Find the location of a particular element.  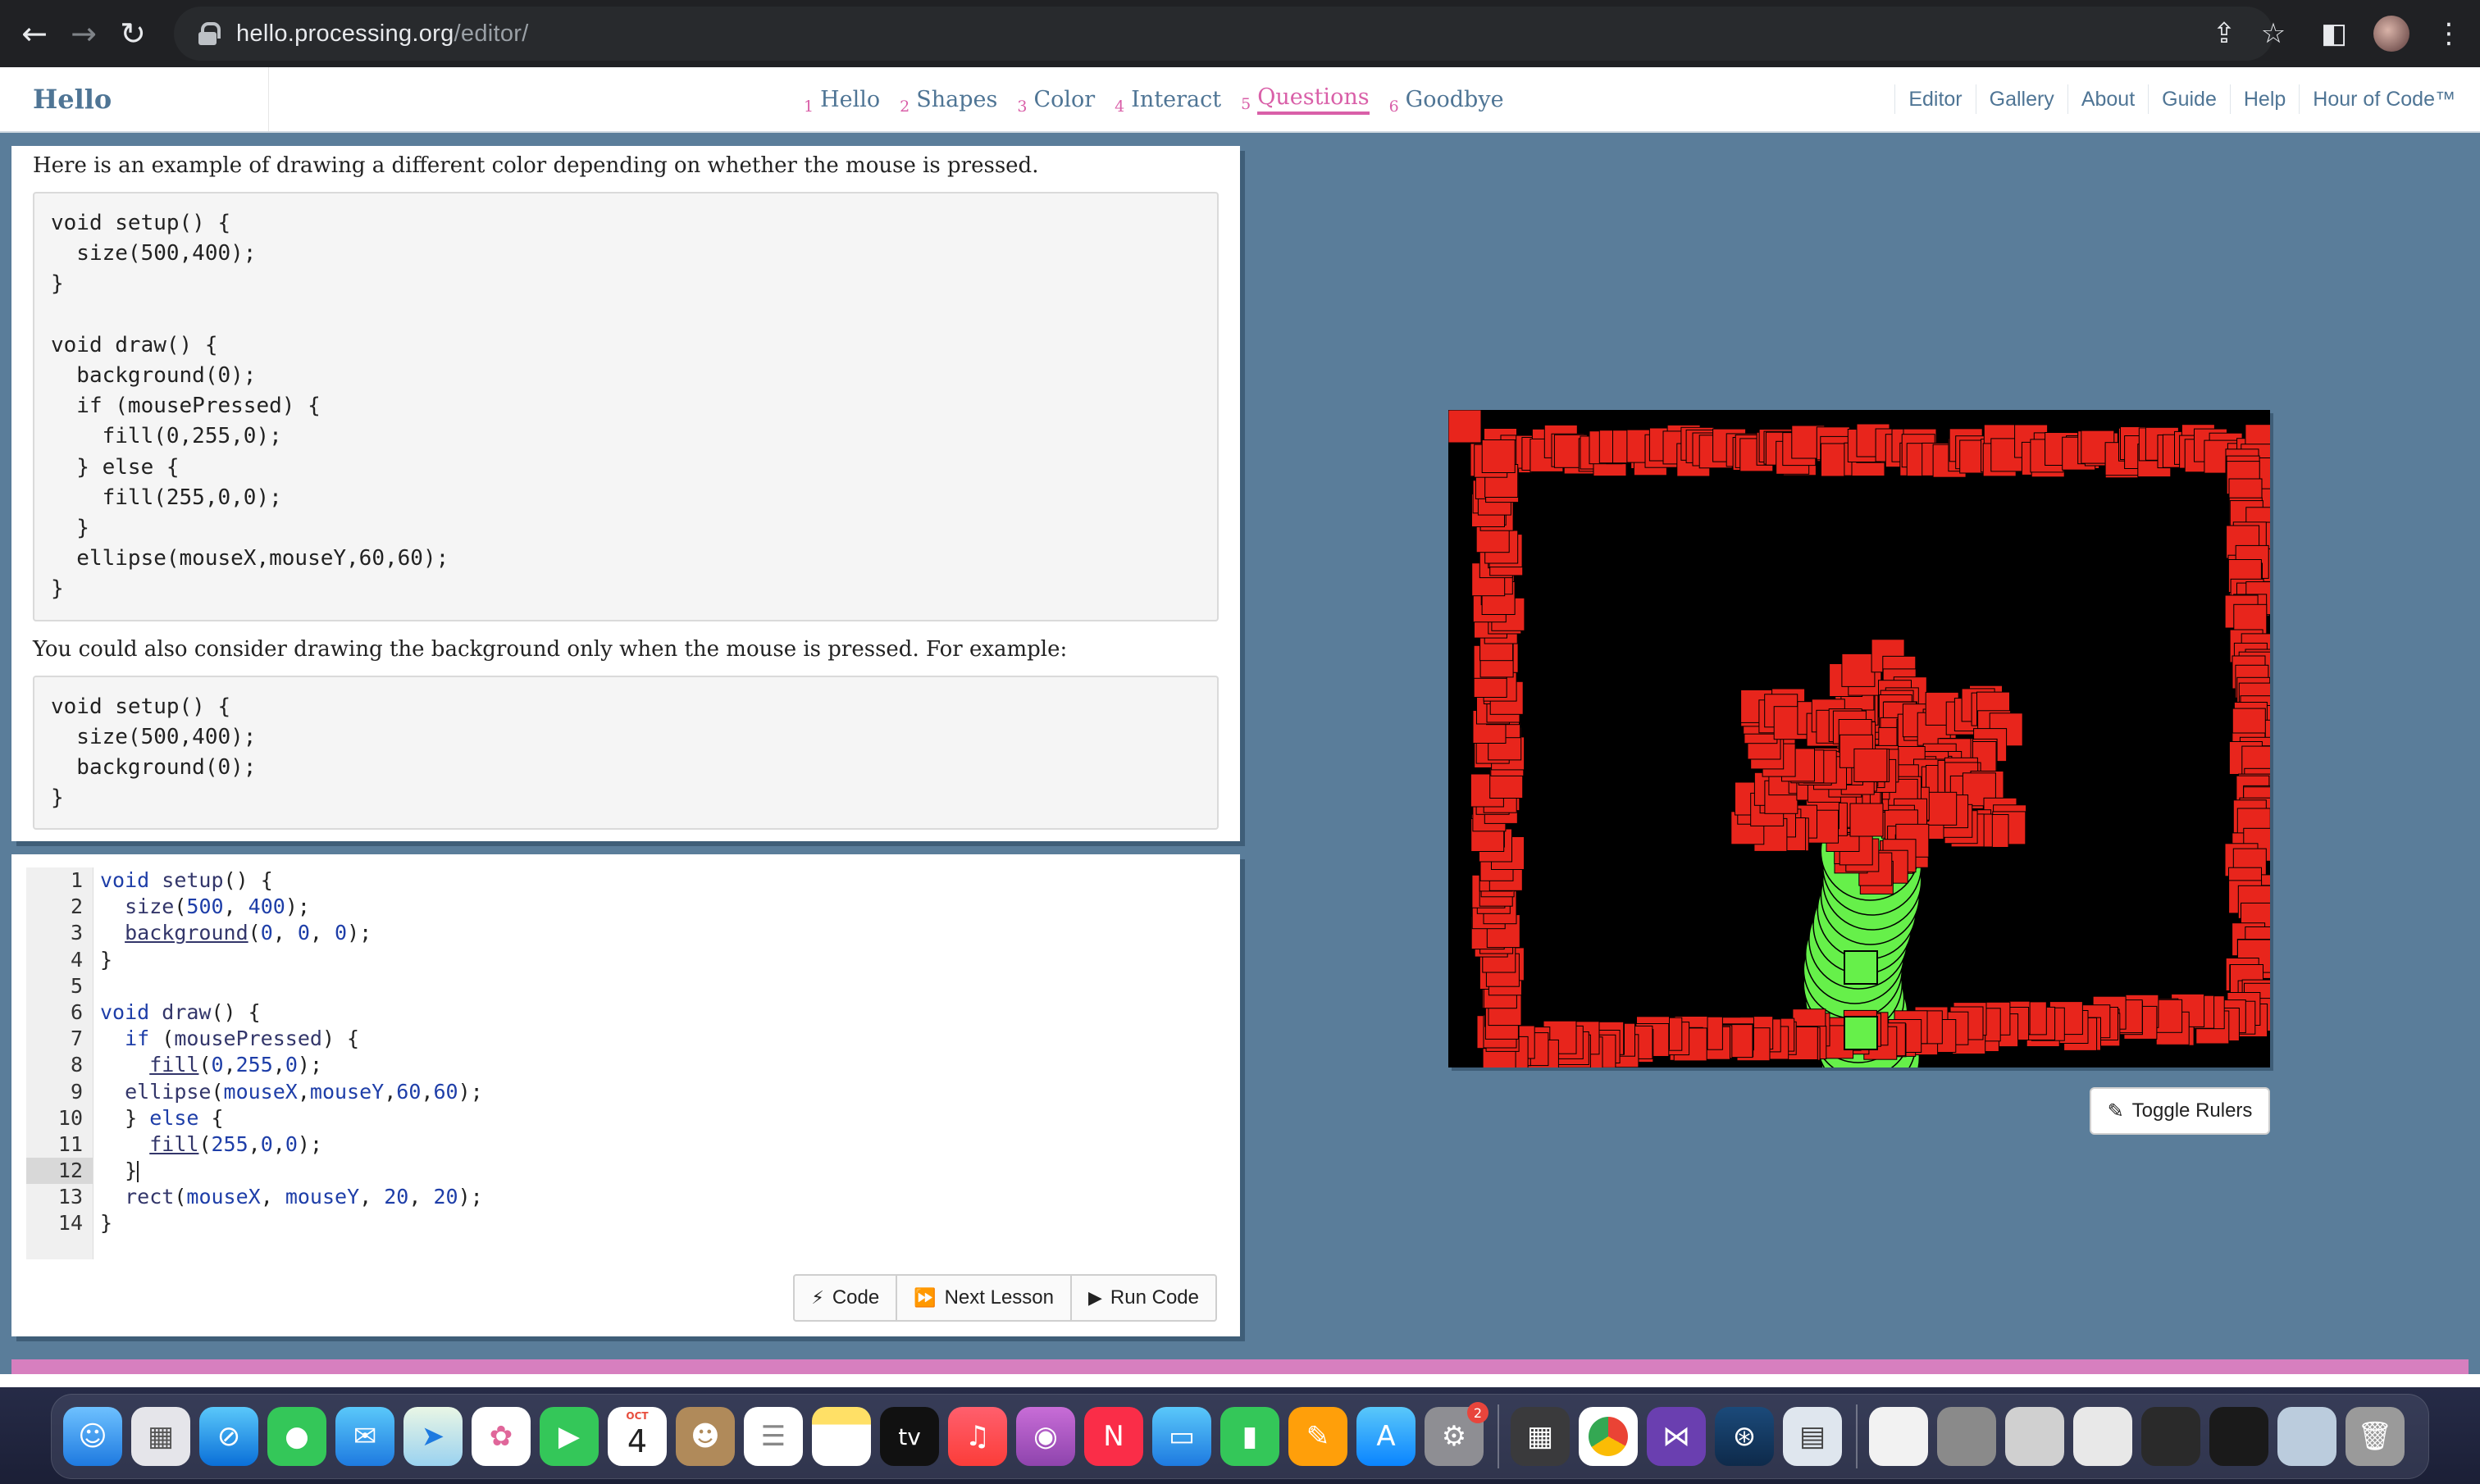

line-number: 9 is located at coordinates (76, 1091).